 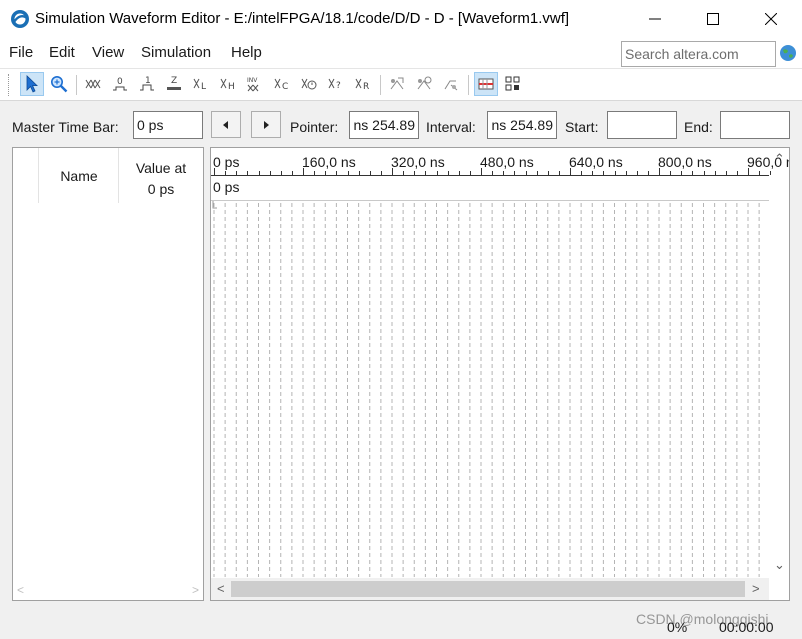 I want to click on forcing-low-button: 0, so click(x=120, y=84).